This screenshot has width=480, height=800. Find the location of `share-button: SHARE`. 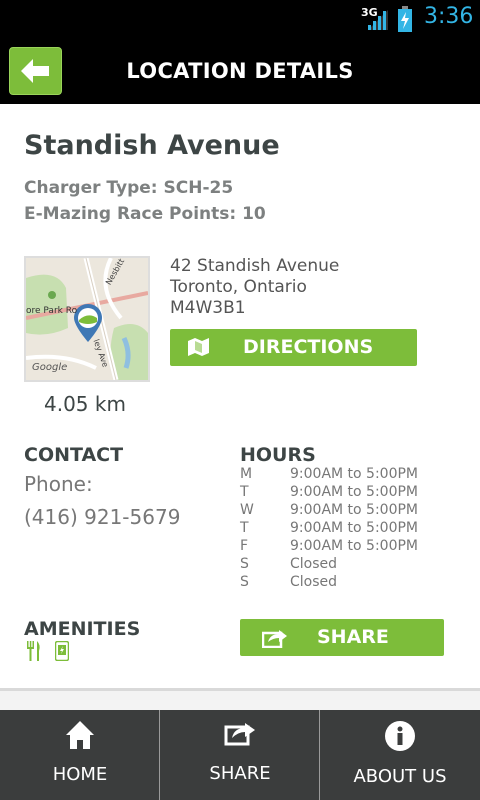

share-button: SHARE is located at coordinates (342, 637).